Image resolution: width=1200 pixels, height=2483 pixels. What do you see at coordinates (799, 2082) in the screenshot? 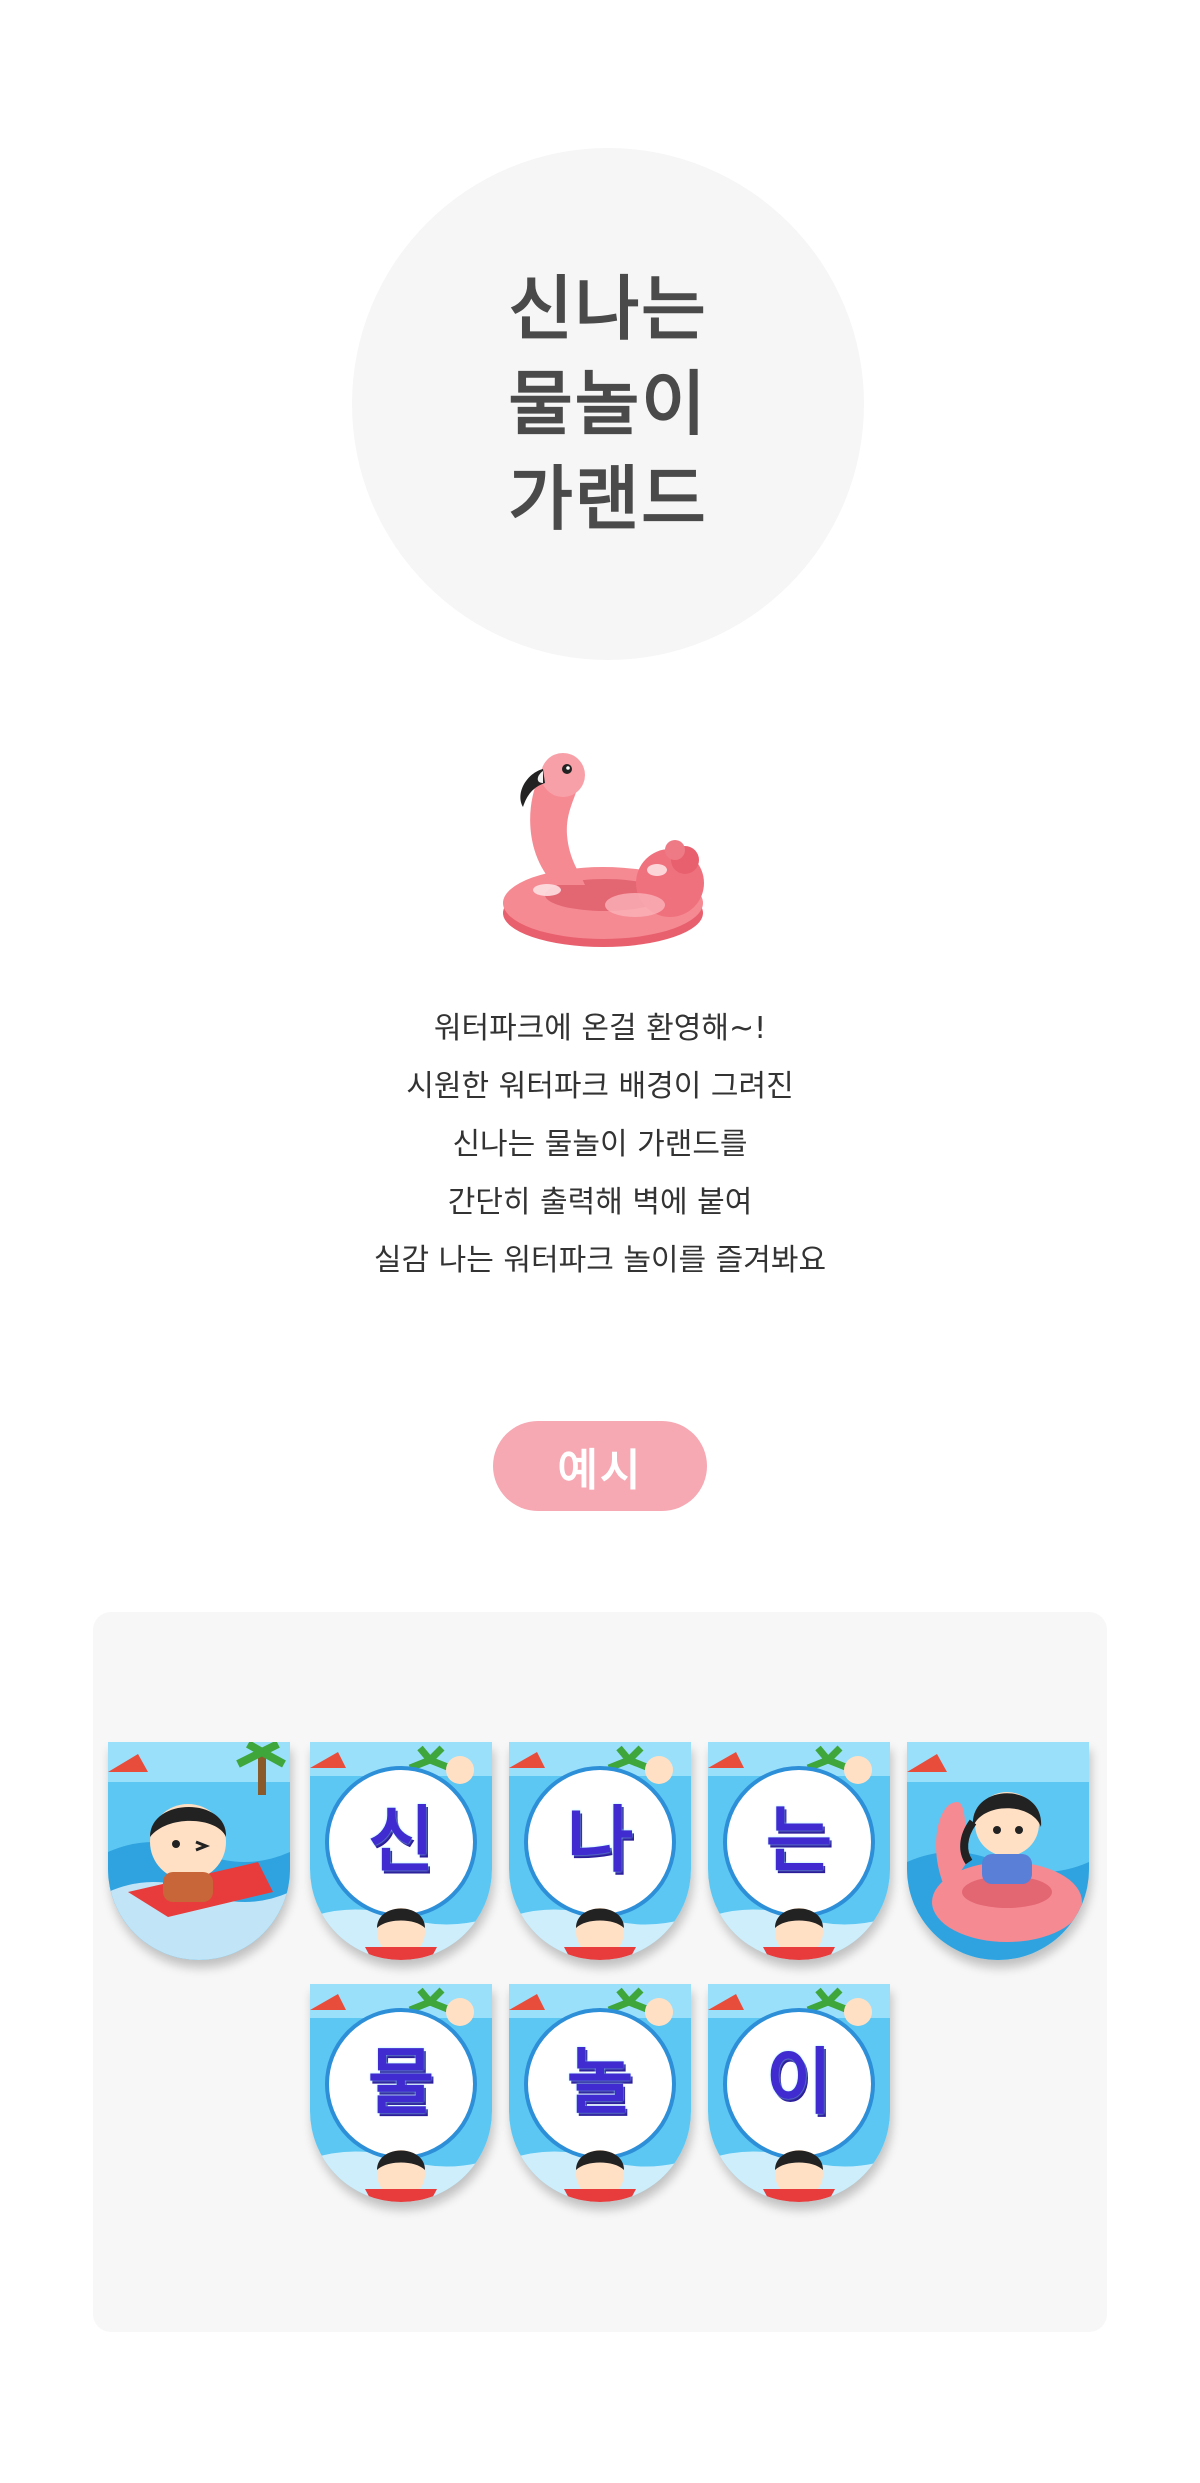
I see `pennant-letter-6-char: 이` at bounding box center [799, 2082].